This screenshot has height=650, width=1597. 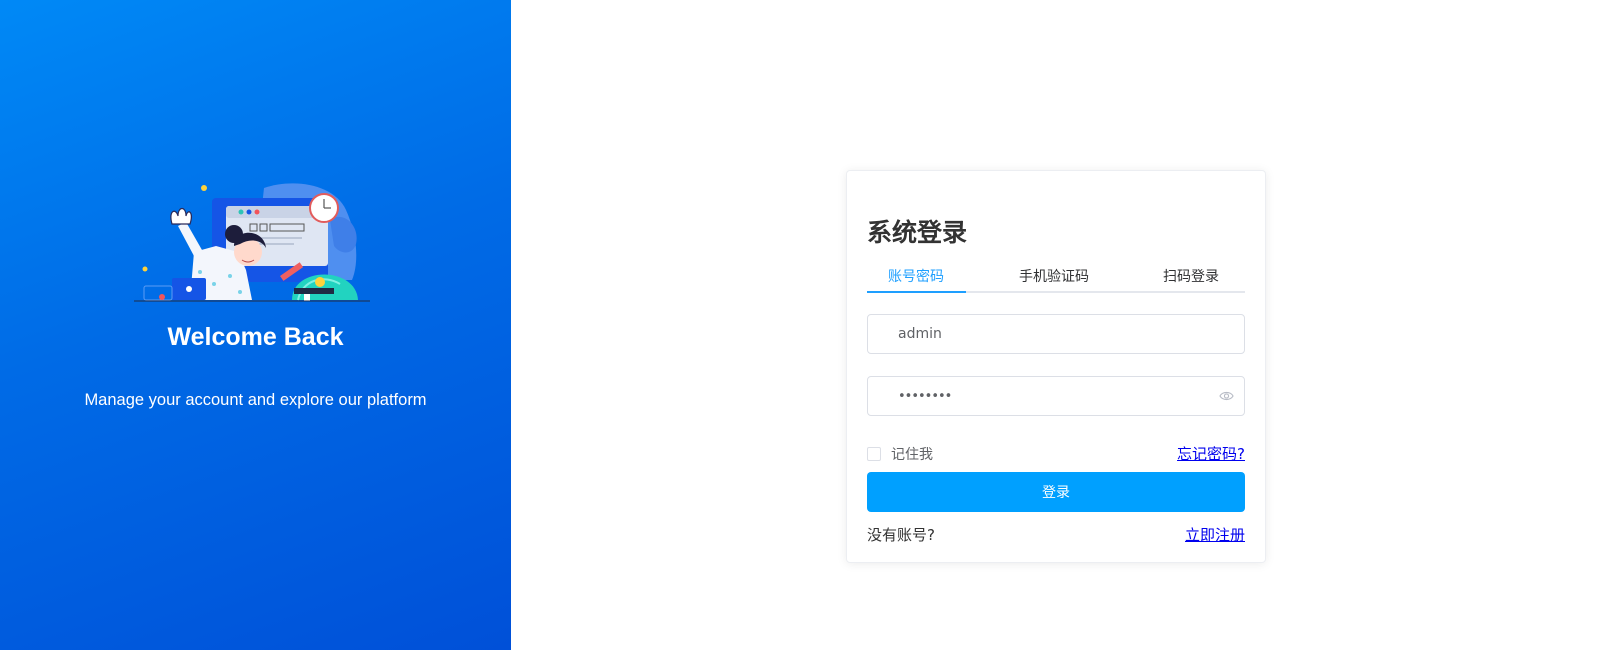 What do you see at coordinates (916, 292) in the screenshot?
I see `active-tab-indicator` at bounding box center [916, 292].